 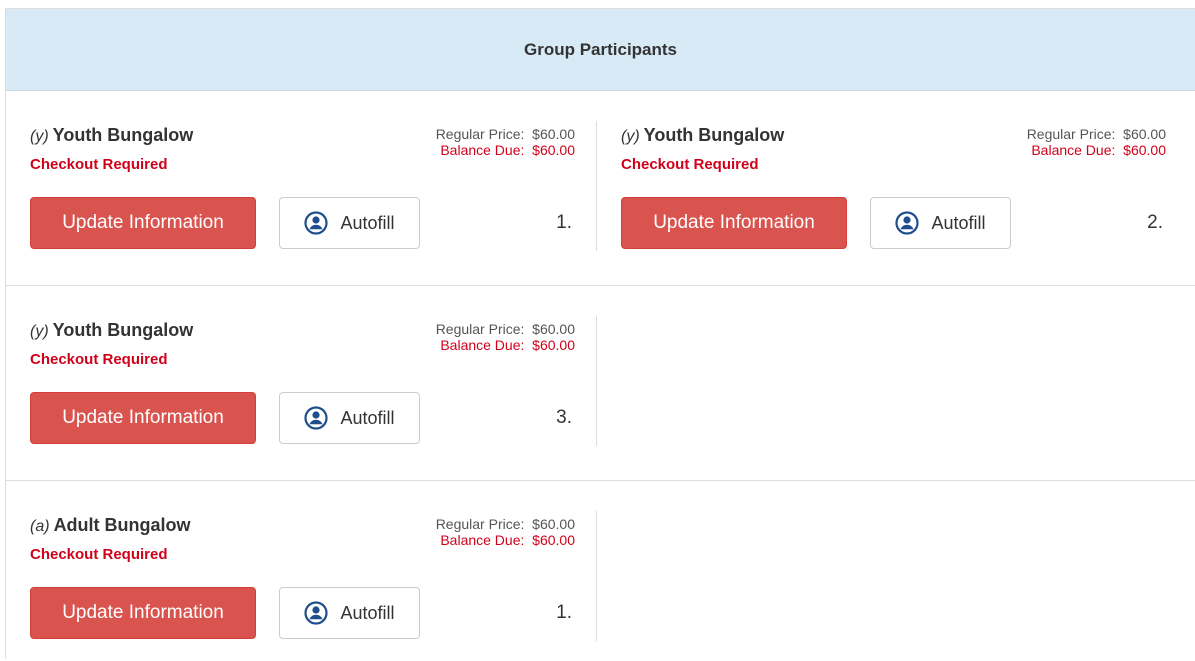 What do you see at coordinates (122, 525) in the screenshot?
I see `participant-name: Adult Bungalow` at bounding box center [122, 525].